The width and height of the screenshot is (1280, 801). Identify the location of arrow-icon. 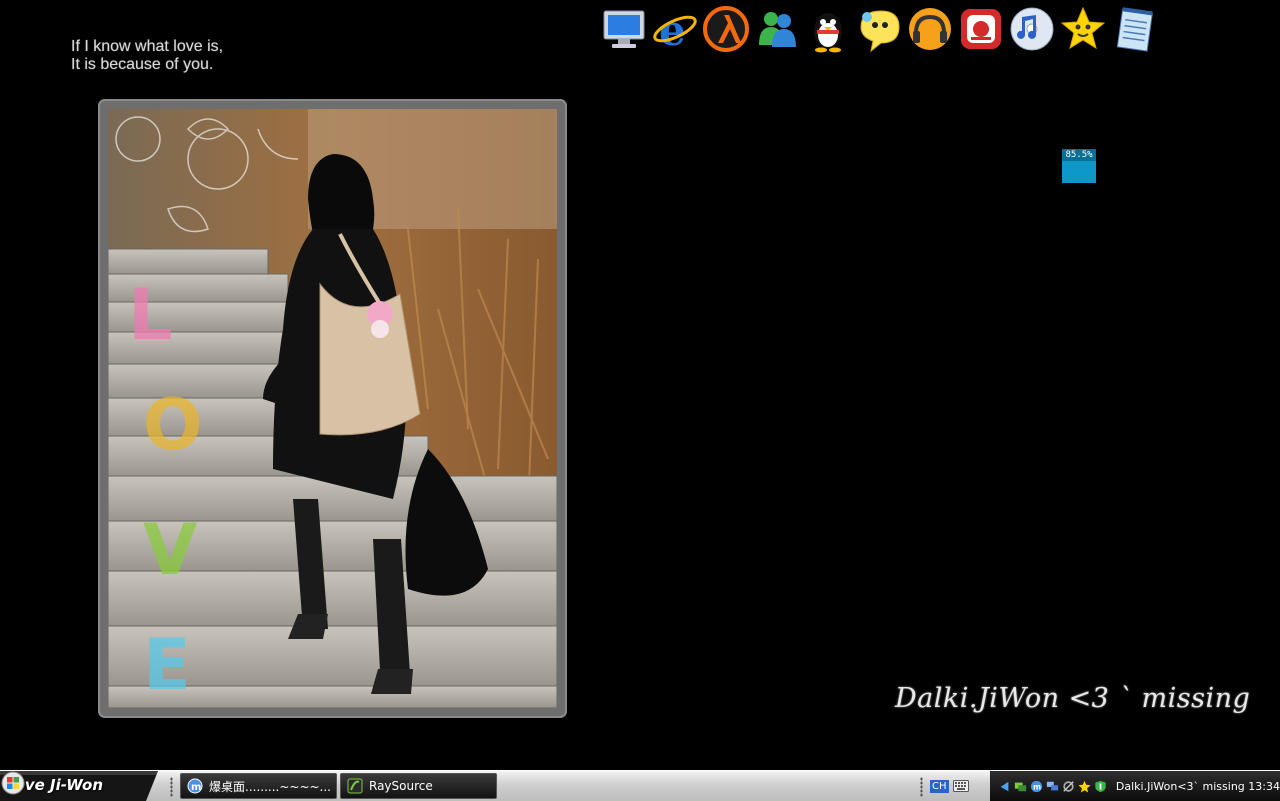
(1004, 786).